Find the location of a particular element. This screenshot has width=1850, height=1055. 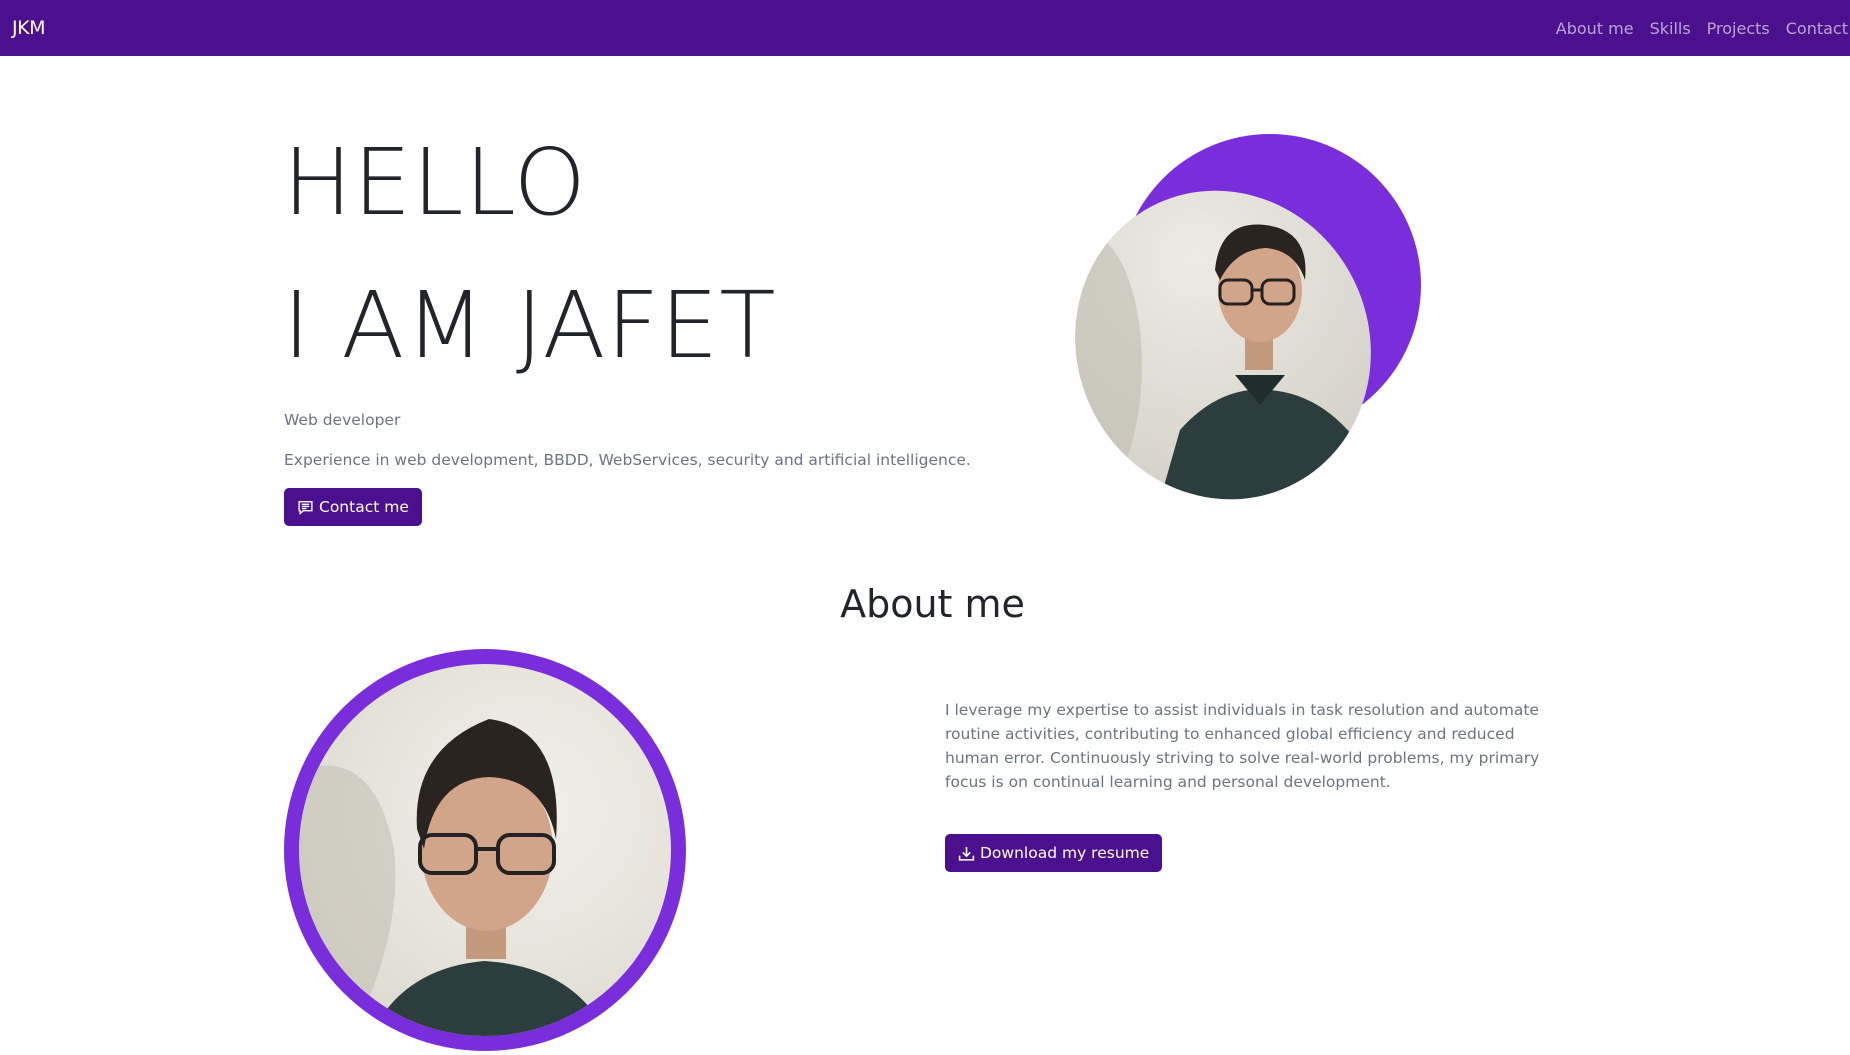

nav-link-skills: Skills is located at coordinates (1670, 28).